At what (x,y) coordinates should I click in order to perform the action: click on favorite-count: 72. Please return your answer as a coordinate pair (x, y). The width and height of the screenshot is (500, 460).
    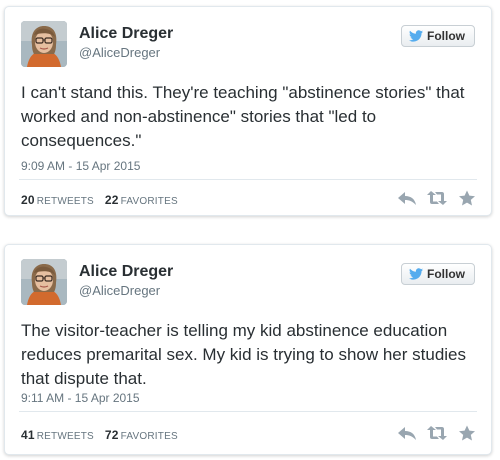
    Looking at the image, I should click on (112, 435).